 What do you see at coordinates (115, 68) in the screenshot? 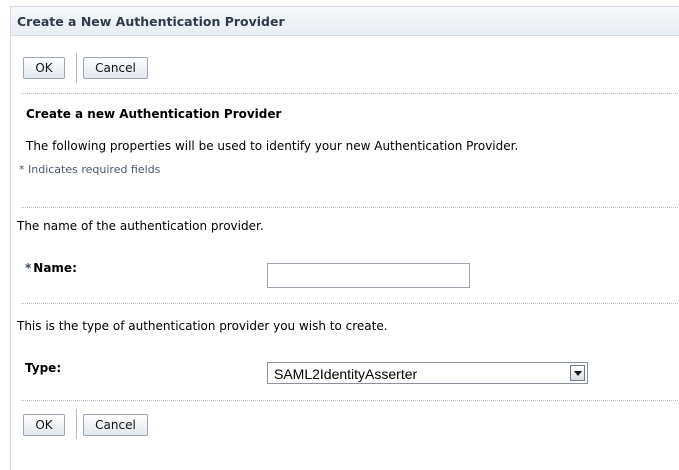
I see `cancel-button-top: Cancel` at bounding box center [115, 68].